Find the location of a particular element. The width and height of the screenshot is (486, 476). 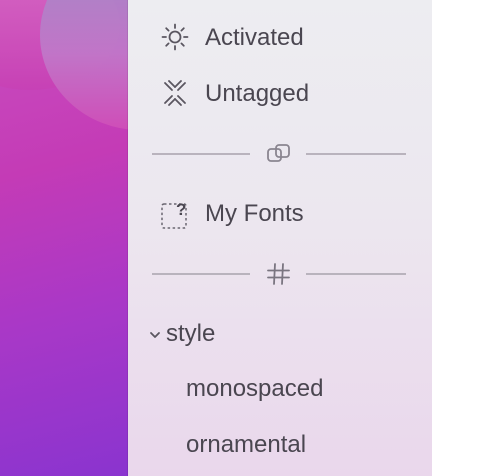

sidebar-item-label: Activated is located at coordinates (254, 37).